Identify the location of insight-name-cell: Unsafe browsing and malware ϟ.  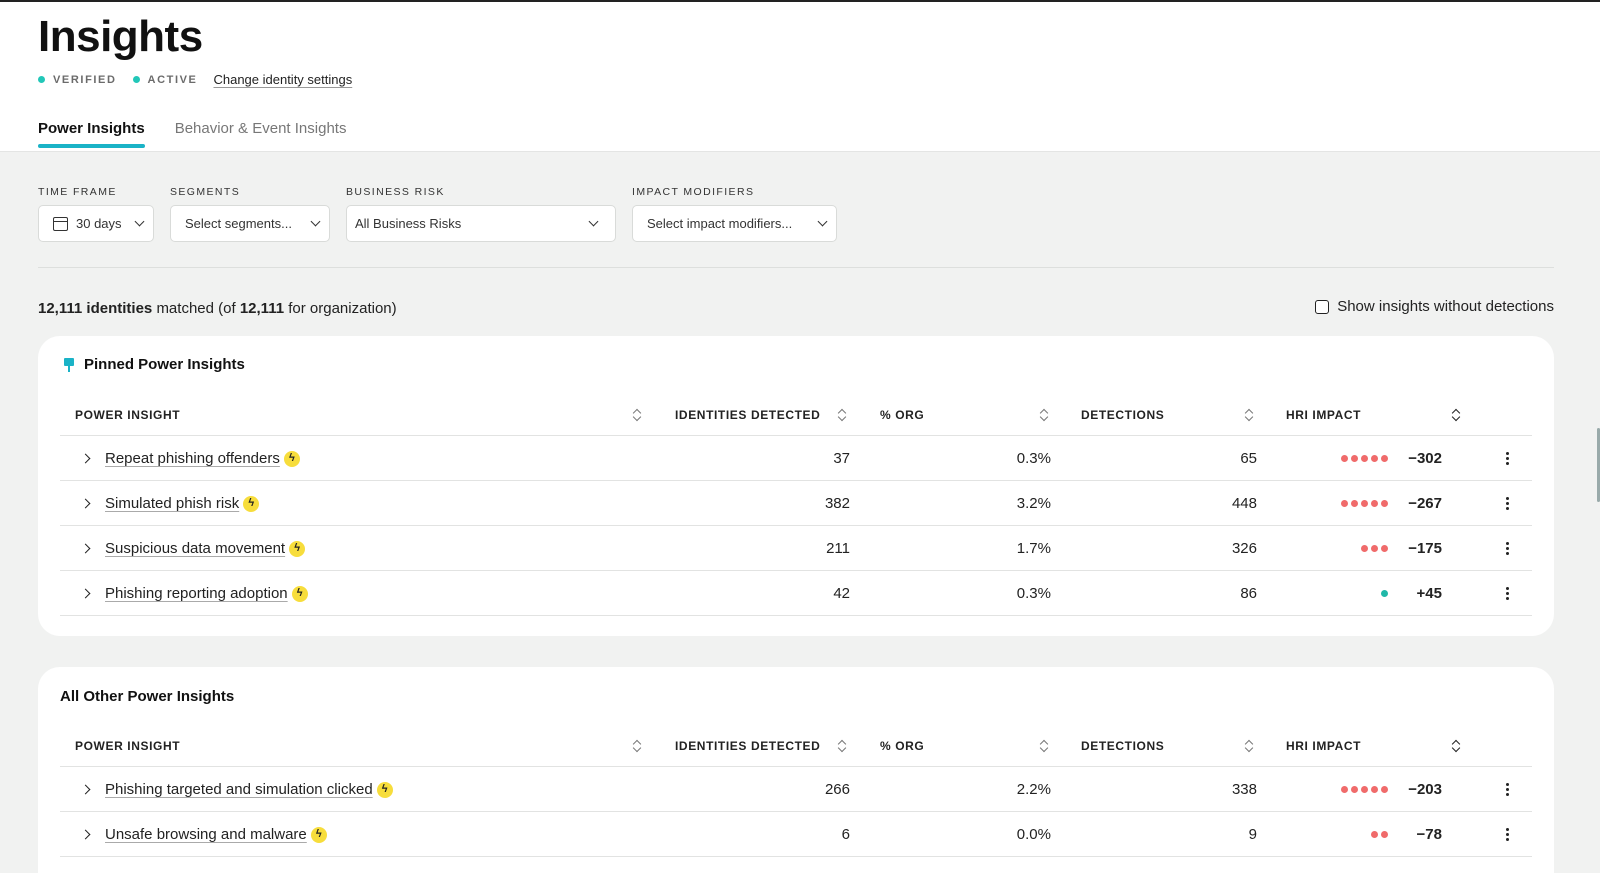
(216, 834).